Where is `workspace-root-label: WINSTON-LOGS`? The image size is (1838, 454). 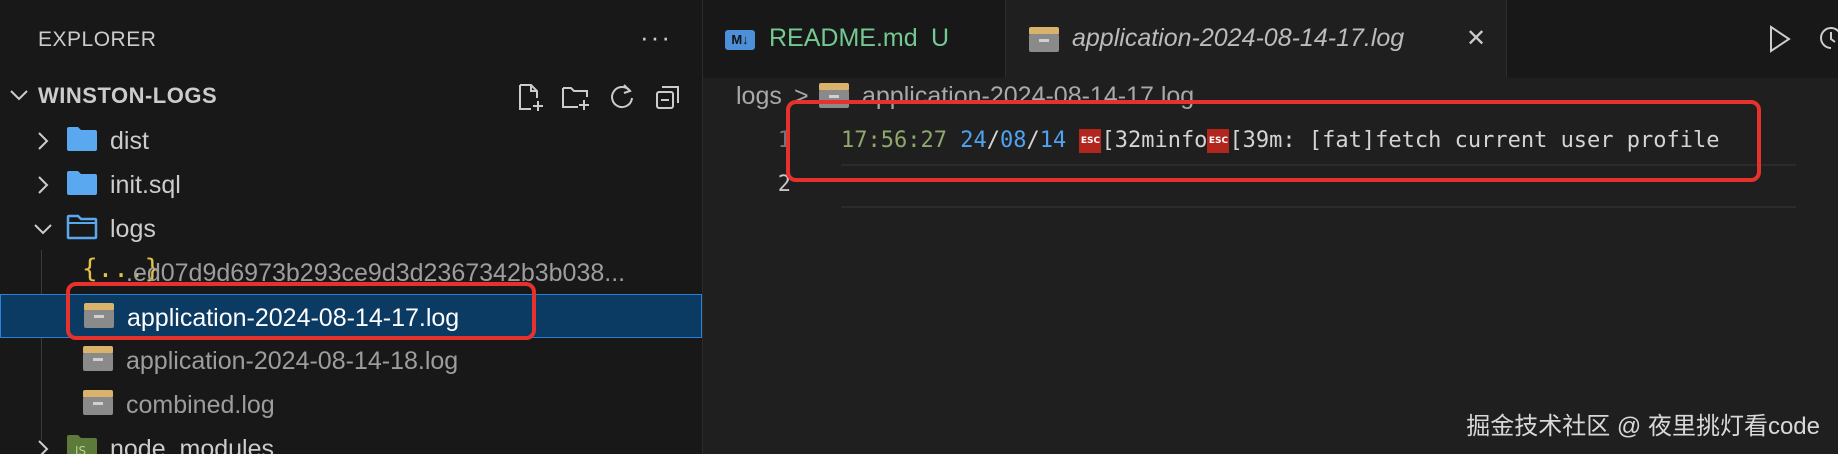
workspace-root-label: WINSTON-LOGS is located at coordinates (128, 95).